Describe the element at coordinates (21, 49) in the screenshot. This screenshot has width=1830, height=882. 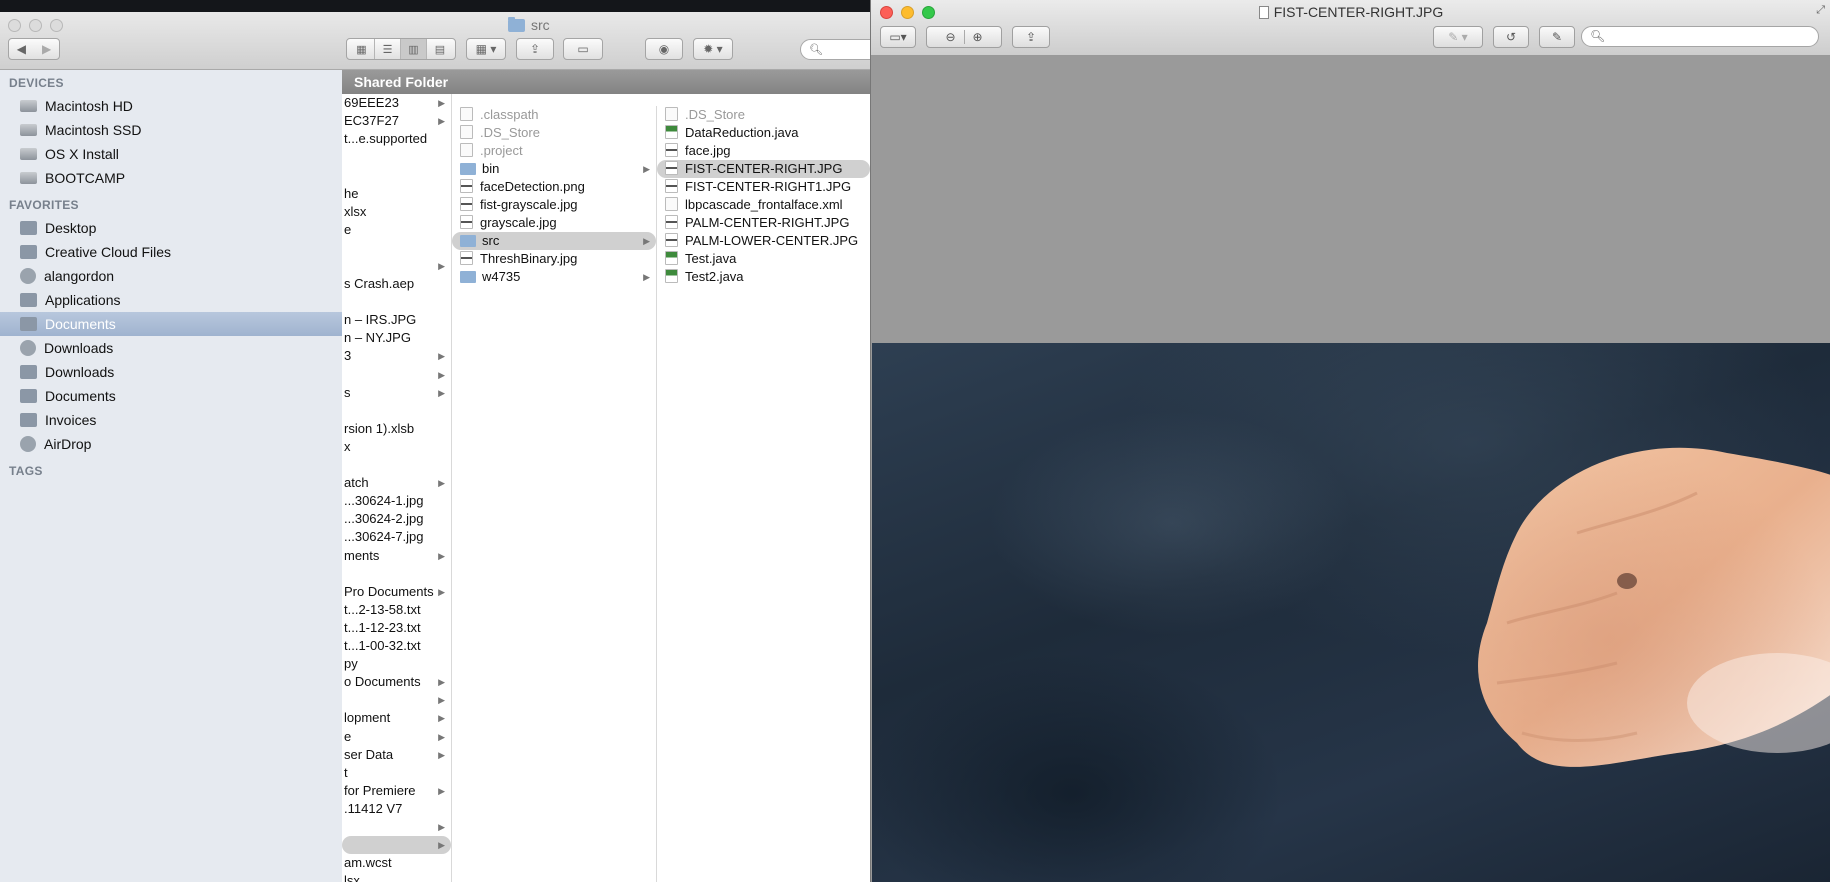
I see `back-arrow-icon: ◀` at that location.